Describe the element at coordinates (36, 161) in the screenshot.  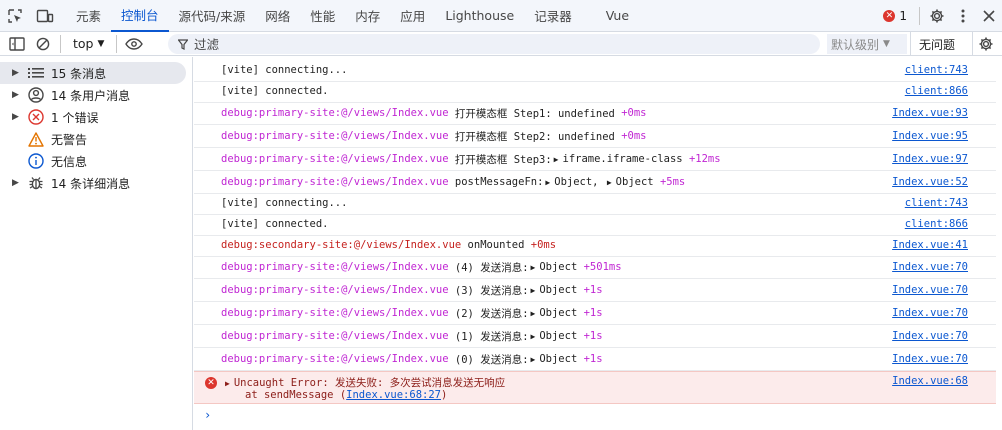
I see `info-icon` at that location.